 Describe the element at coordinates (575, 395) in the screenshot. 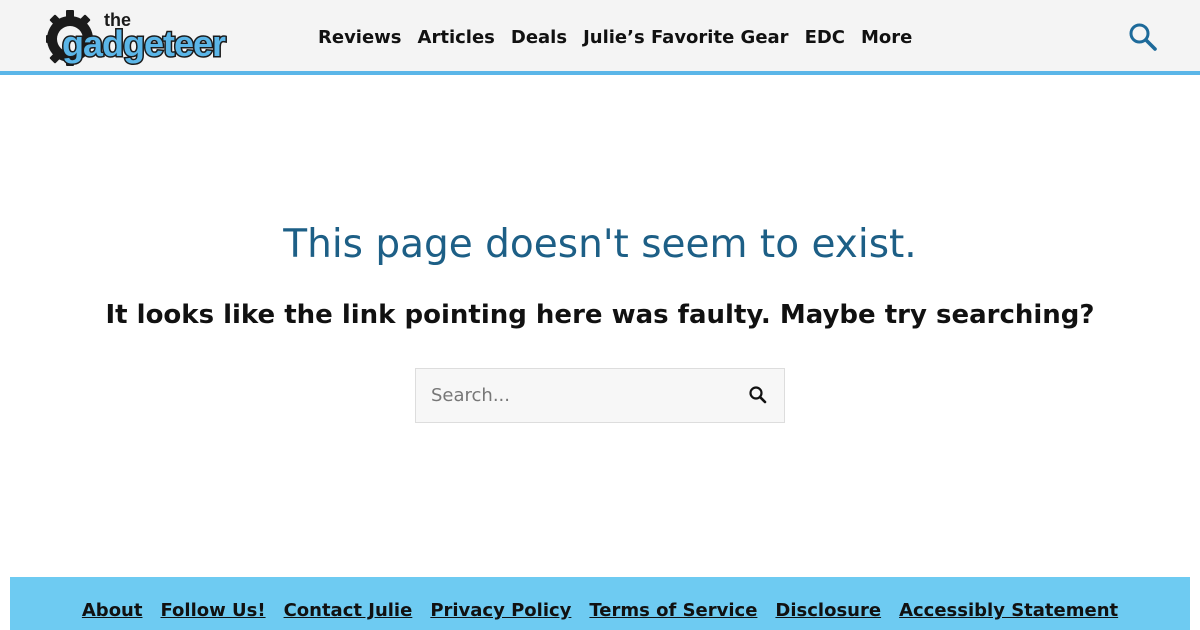

I see `search-input` at that location.